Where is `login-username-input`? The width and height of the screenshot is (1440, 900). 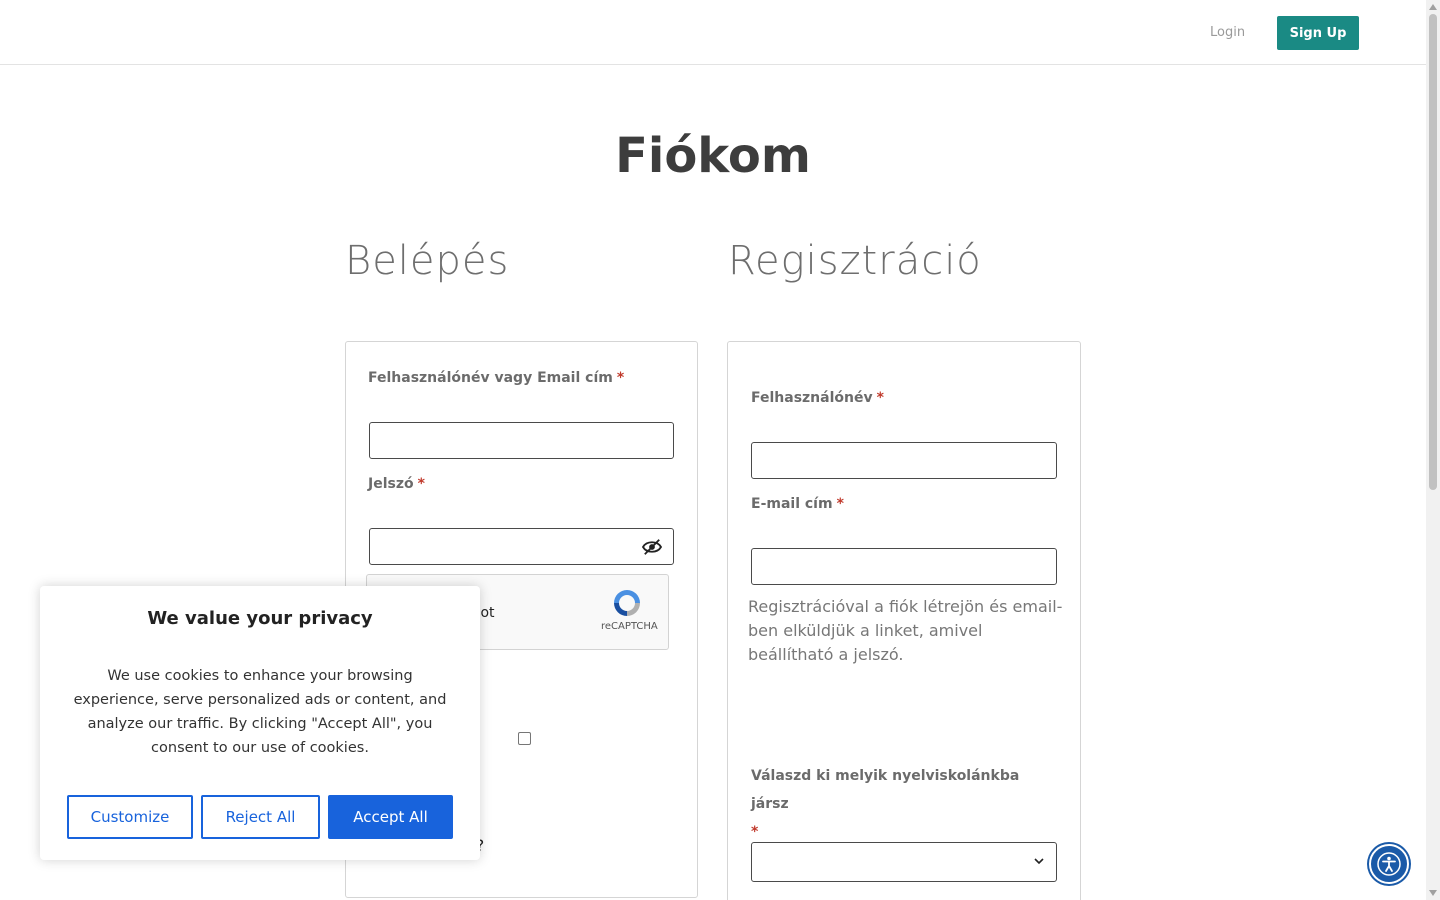
login-username-input is located at coordinates (521, 440).